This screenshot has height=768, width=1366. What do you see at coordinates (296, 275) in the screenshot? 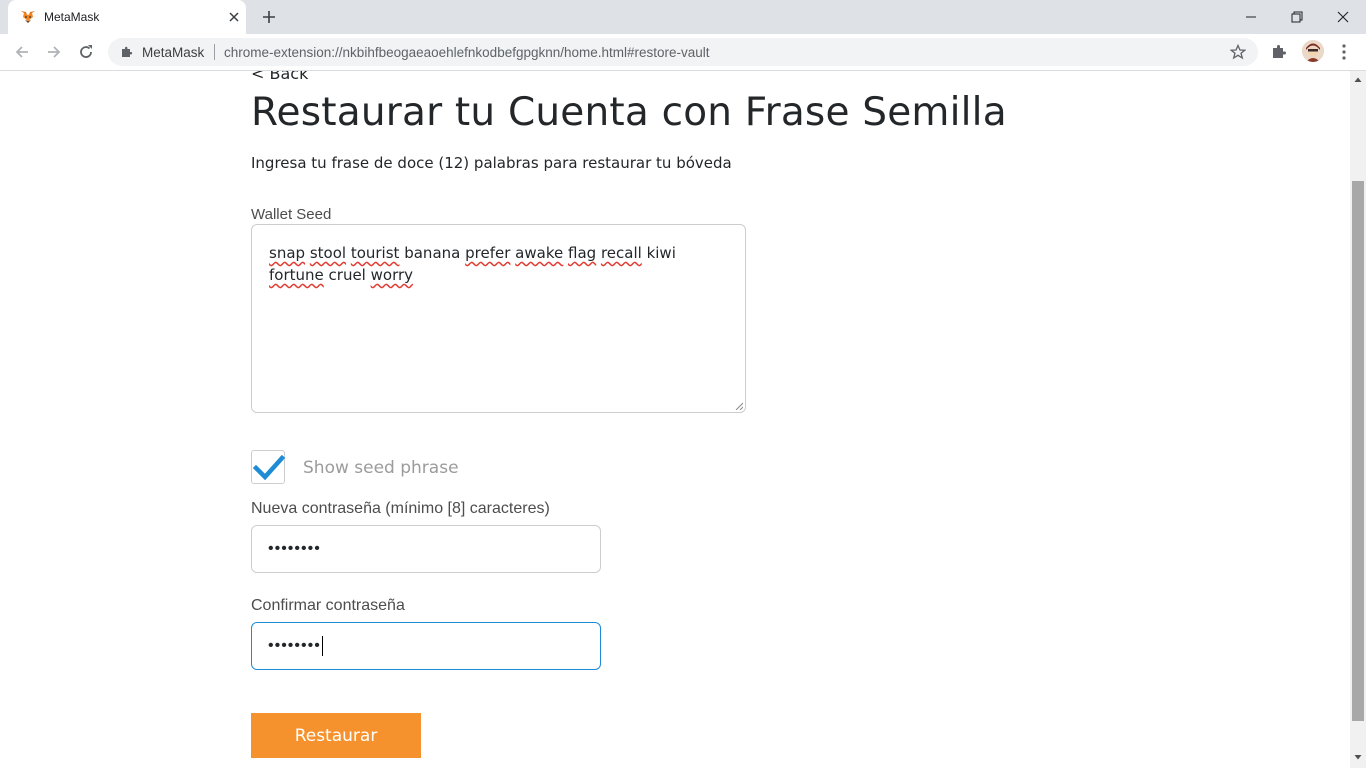
I see `seed-word: fortune` at bounding box center [296, 275].